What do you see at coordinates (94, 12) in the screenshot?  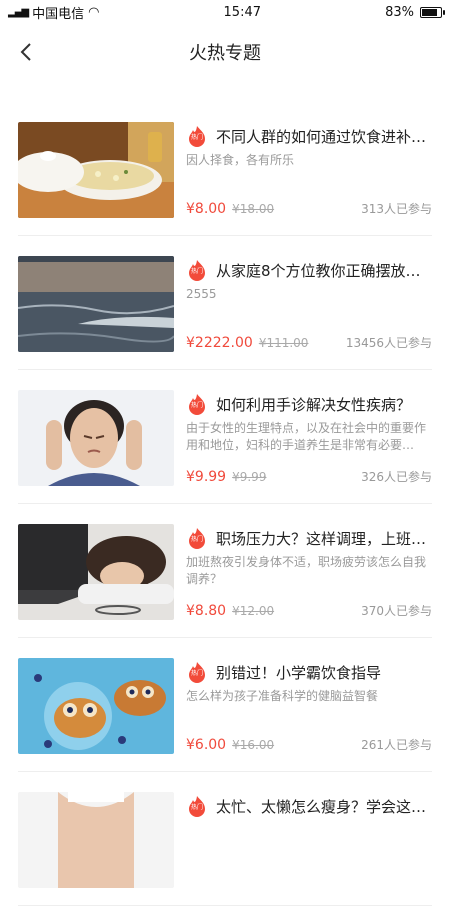 I see `wifi-icon: ◠` at bounding box center [94, 12].